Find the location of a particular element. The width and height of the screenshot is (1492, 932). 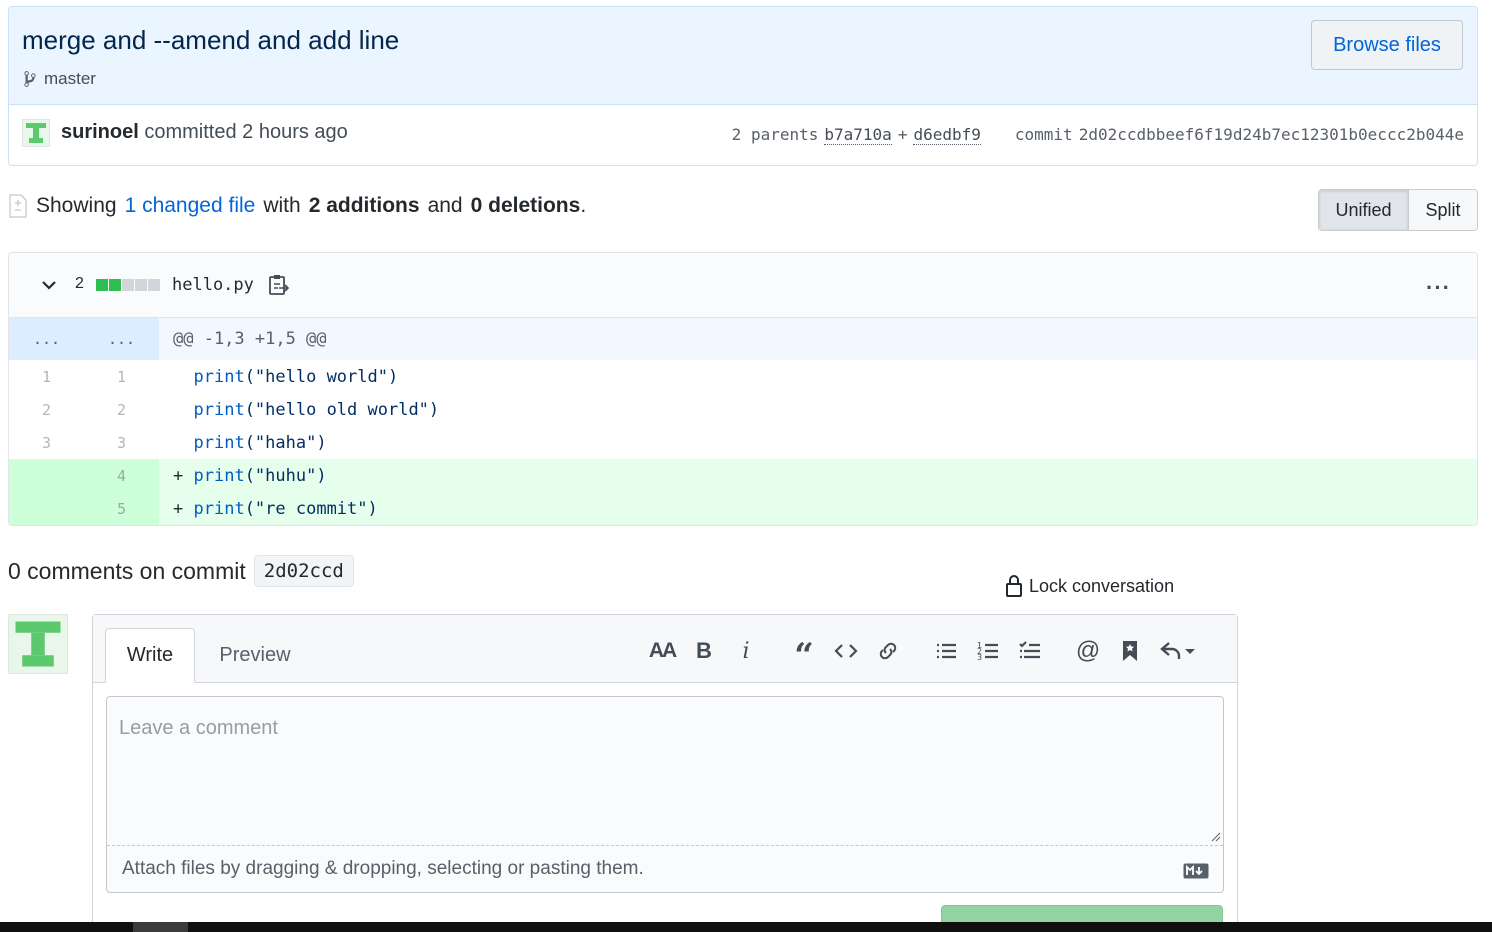

os-taskbar is located at coordinates (746, 927).